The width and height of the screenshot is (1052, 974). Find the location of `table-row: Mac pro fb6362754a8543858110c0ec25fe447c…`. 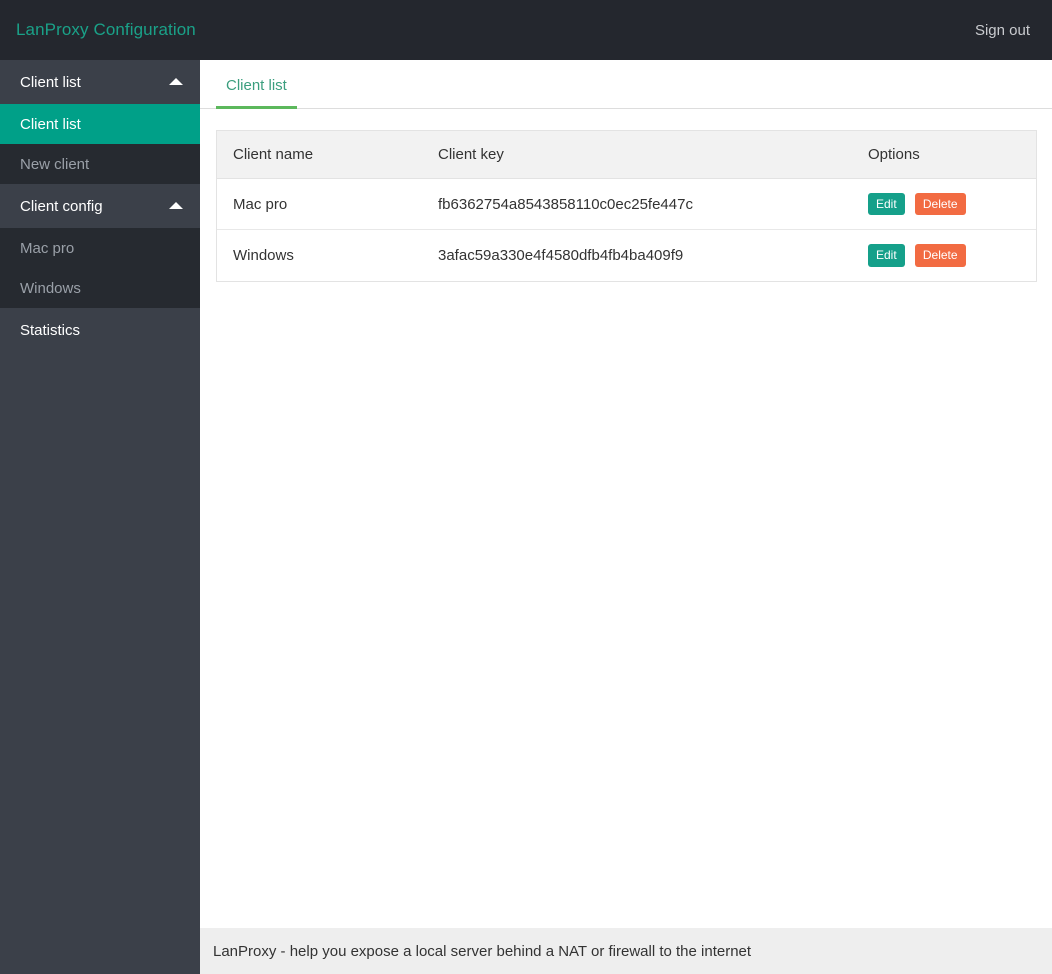

table-row: Mac pro fb6362754a8543858110c0ec25fe447c… is located at coordinates (626, 204).